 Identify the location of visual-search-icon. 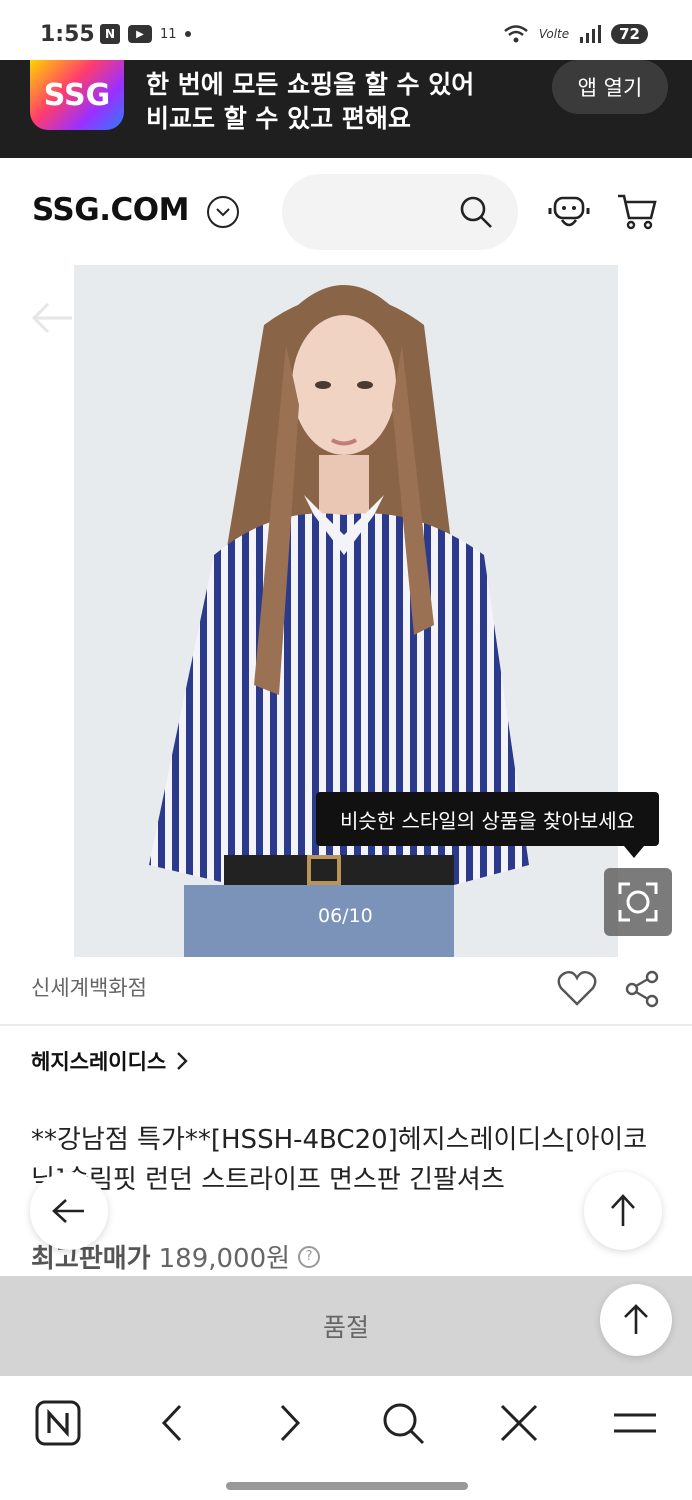
(638, 902).